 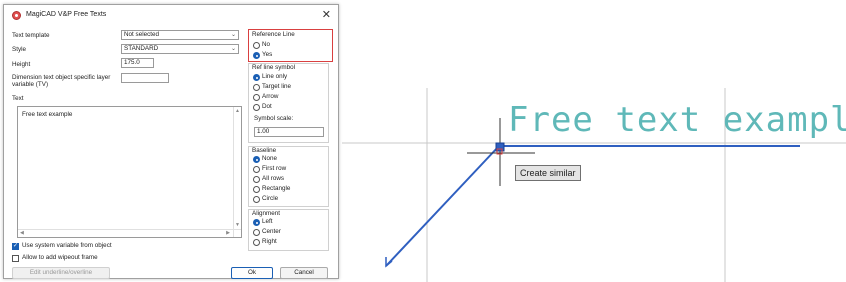 What do you see at coordinates (141, 48) in the screenshot?
I see `style-value: STANDARD` at bounding box center [141, 48].